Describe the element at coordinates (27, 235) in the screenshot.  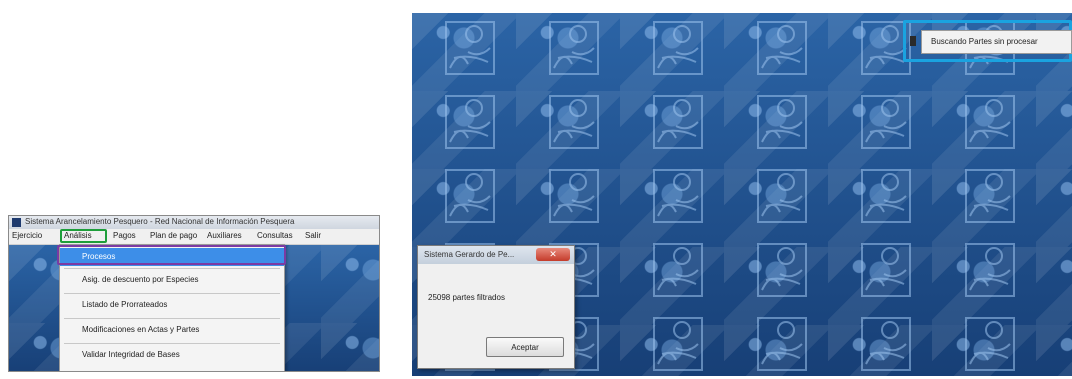
I see `menu-ejercicio: Ejercicio` at that location.